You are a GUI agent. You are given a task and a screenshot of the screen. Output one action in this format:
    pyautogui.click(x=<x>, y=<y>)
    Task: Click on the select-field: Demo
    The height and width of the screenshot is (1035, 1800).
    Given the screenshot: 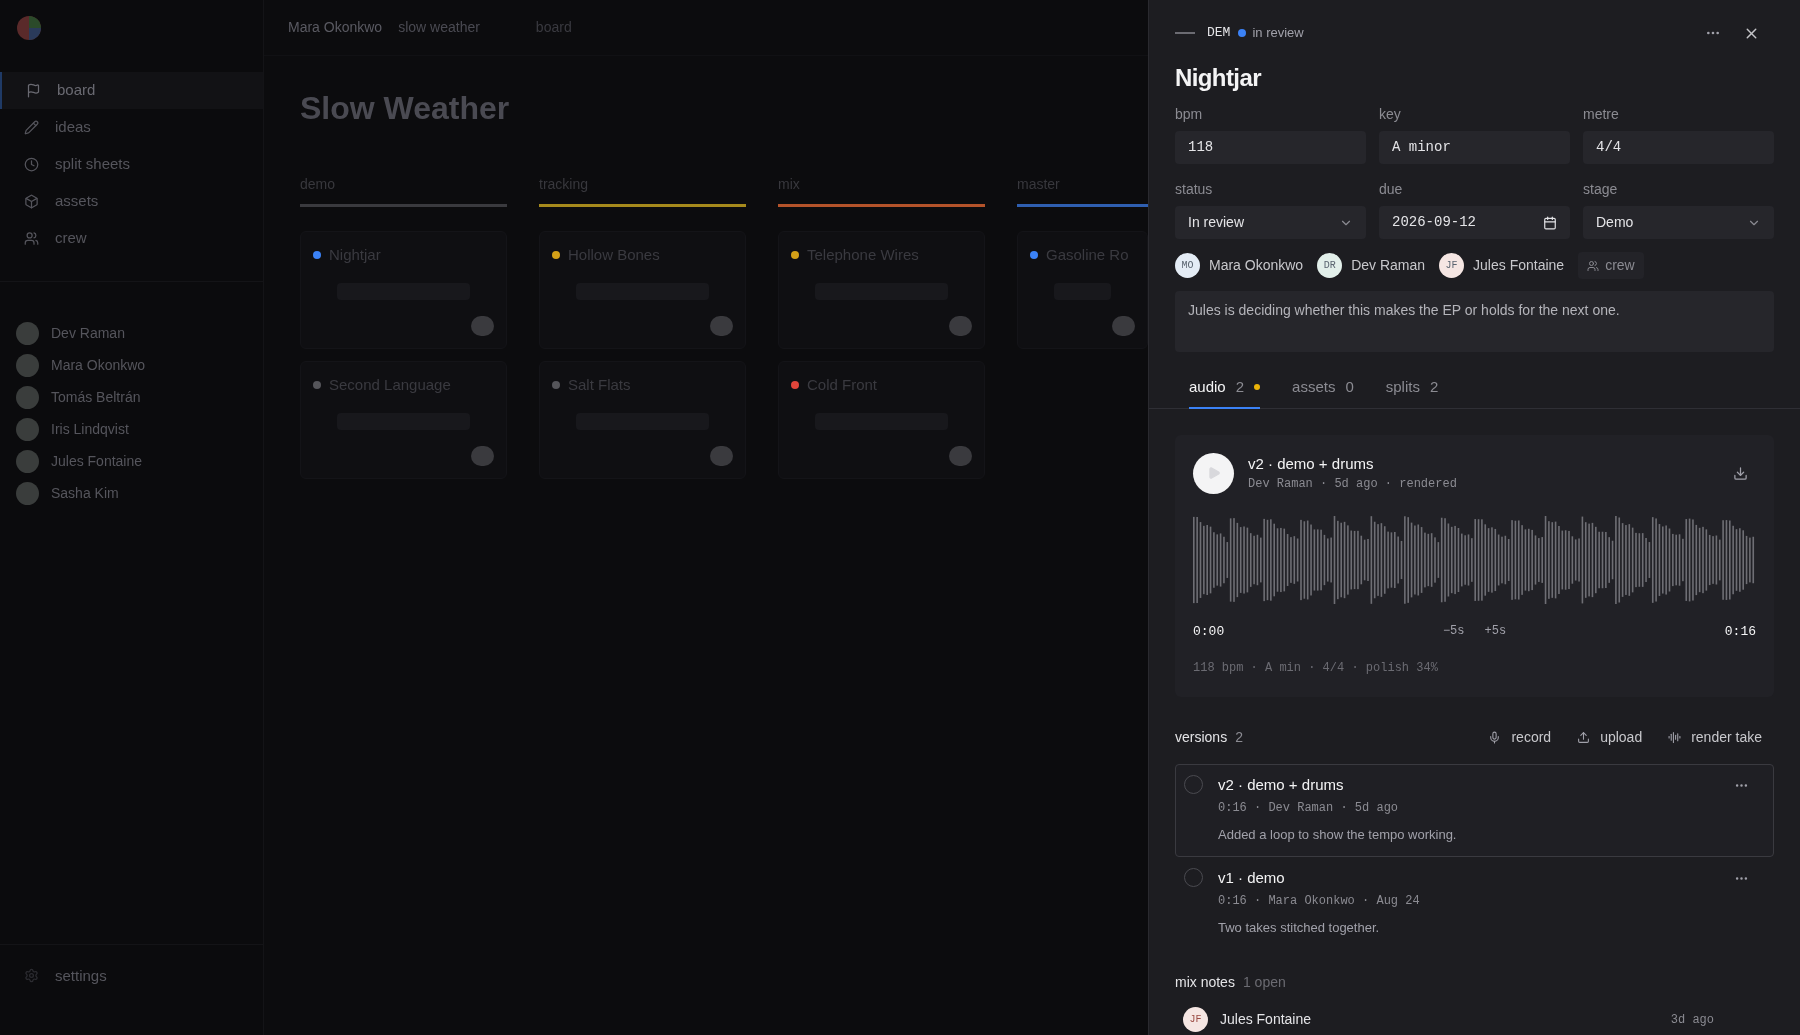 What is the action you would take?
    pyautogui.click(x=1678, y=222)
    